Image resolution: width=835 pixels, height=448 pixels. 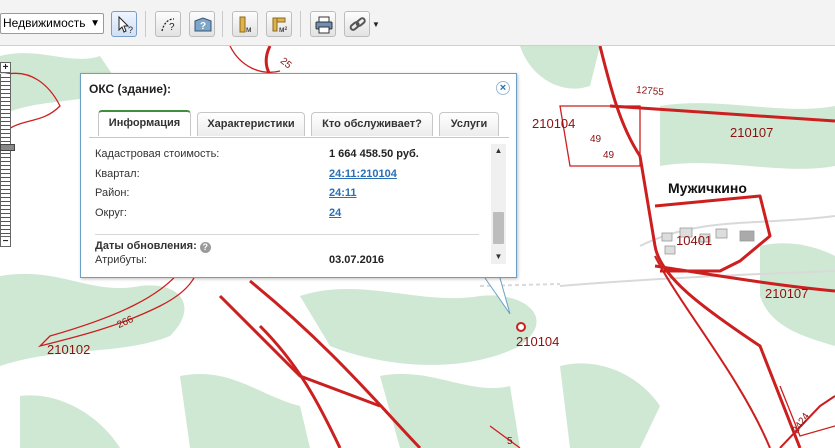 I want to click on parcel-number: 5, so click(x=510, y=441).